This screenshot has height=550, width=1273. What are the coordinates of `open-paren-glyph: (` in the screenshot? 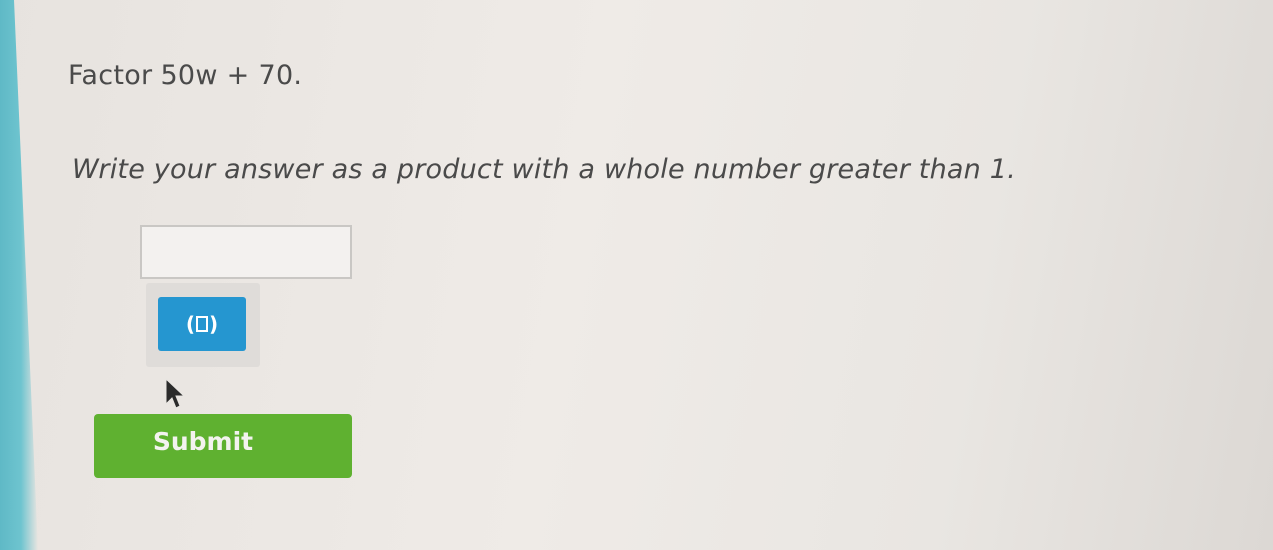 It's located at (190, 324).